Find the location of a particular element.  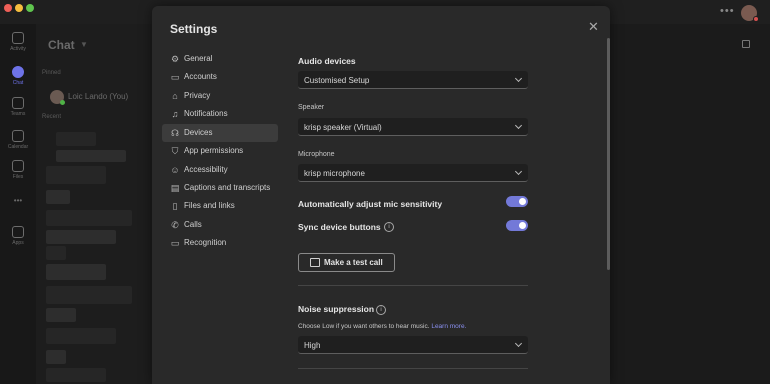

nav-item-calls: ✆ Calls is located at coordinates (220, 225).